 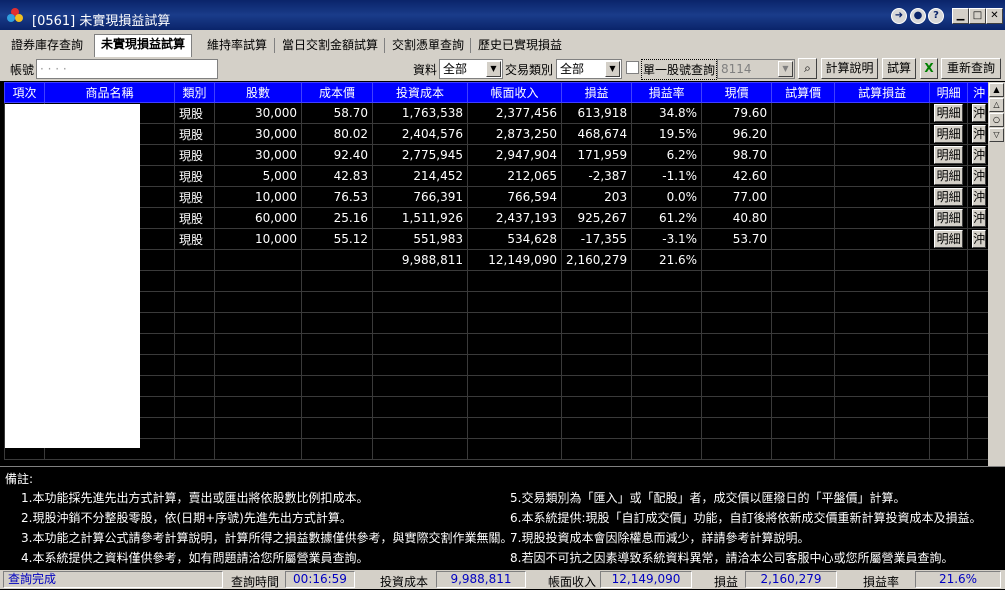 What do you see at coordinates (977, 16) in the screenshot?
I see `maximize-button: □` at bounding box center [977, 16].